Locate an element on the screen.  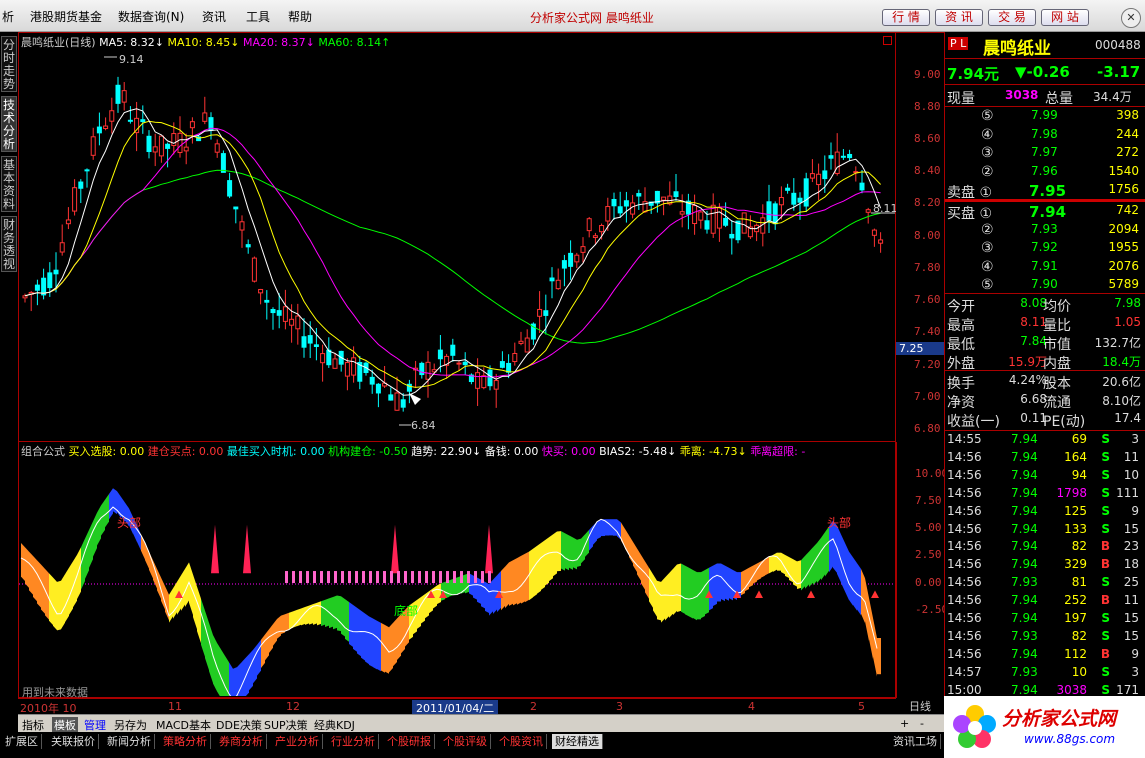
book-price: 7.97 is located at coordinates (1044, 152).